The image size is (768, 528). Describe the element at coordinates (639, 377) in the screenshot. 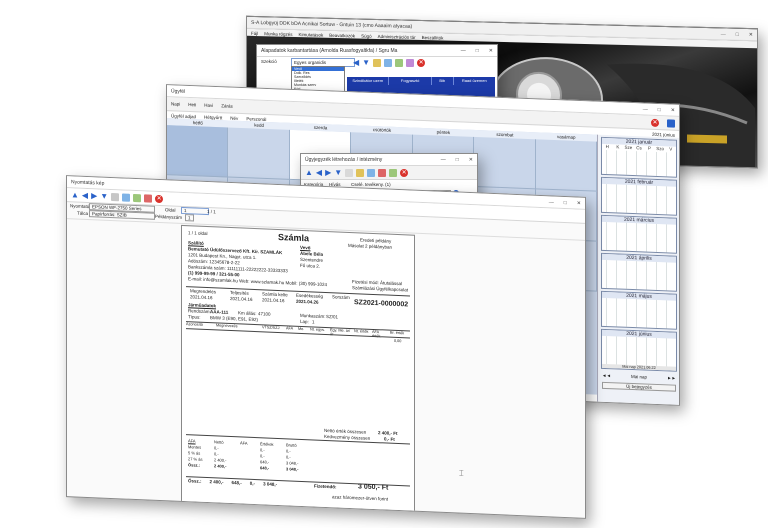

I see `today-button: Mai nap` at that location.